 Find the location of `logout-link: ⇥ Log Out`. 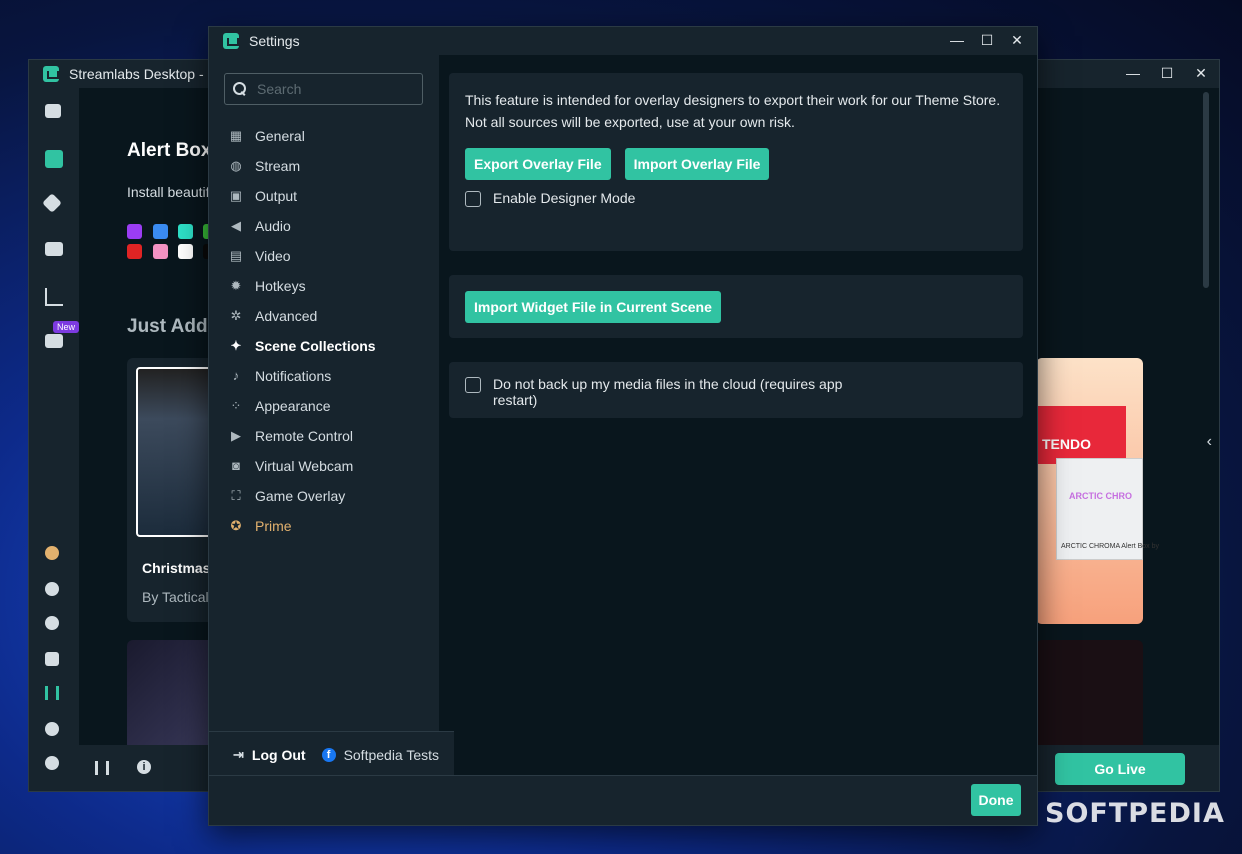

logout-link: ⇥ Log Out is located at coordinates (269, 755).